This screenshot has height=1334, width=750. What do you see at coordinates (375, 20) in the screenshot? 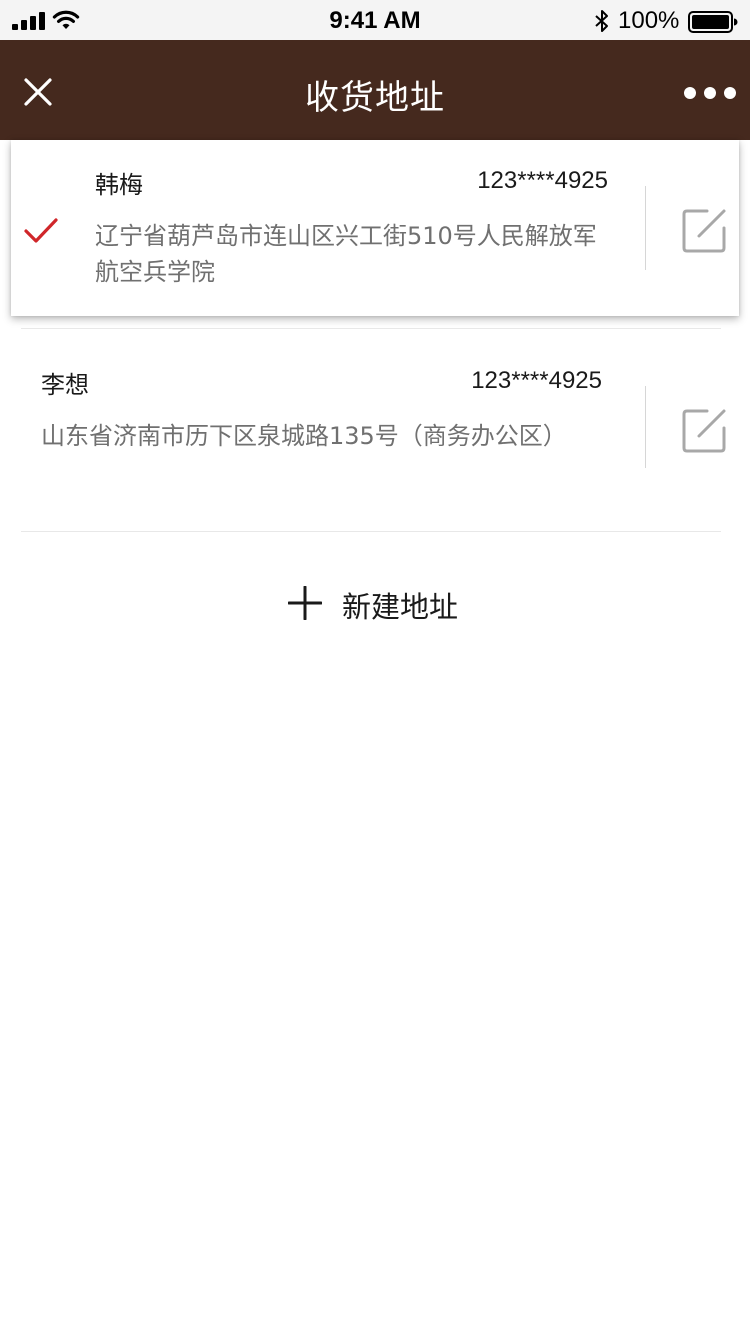
I see `status-bar: 9:41 AM 100%` at bounding box center [375, 20].